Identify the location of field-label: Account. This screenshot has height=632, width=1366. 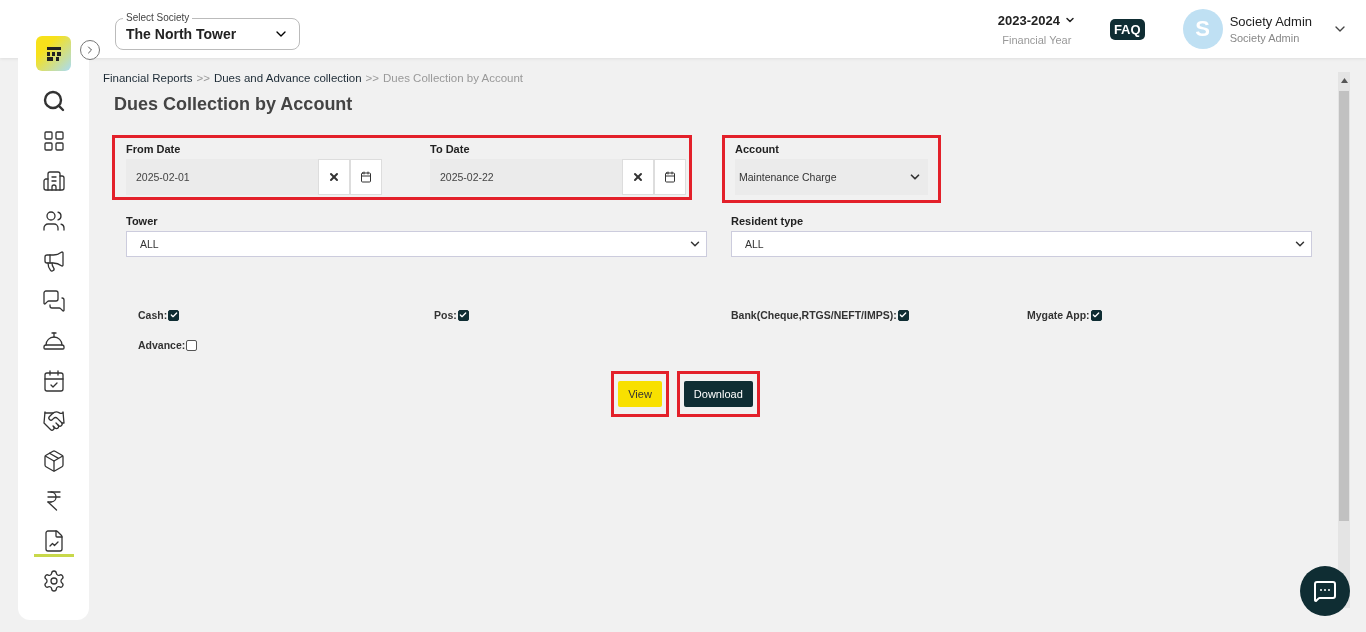
(757, 149).